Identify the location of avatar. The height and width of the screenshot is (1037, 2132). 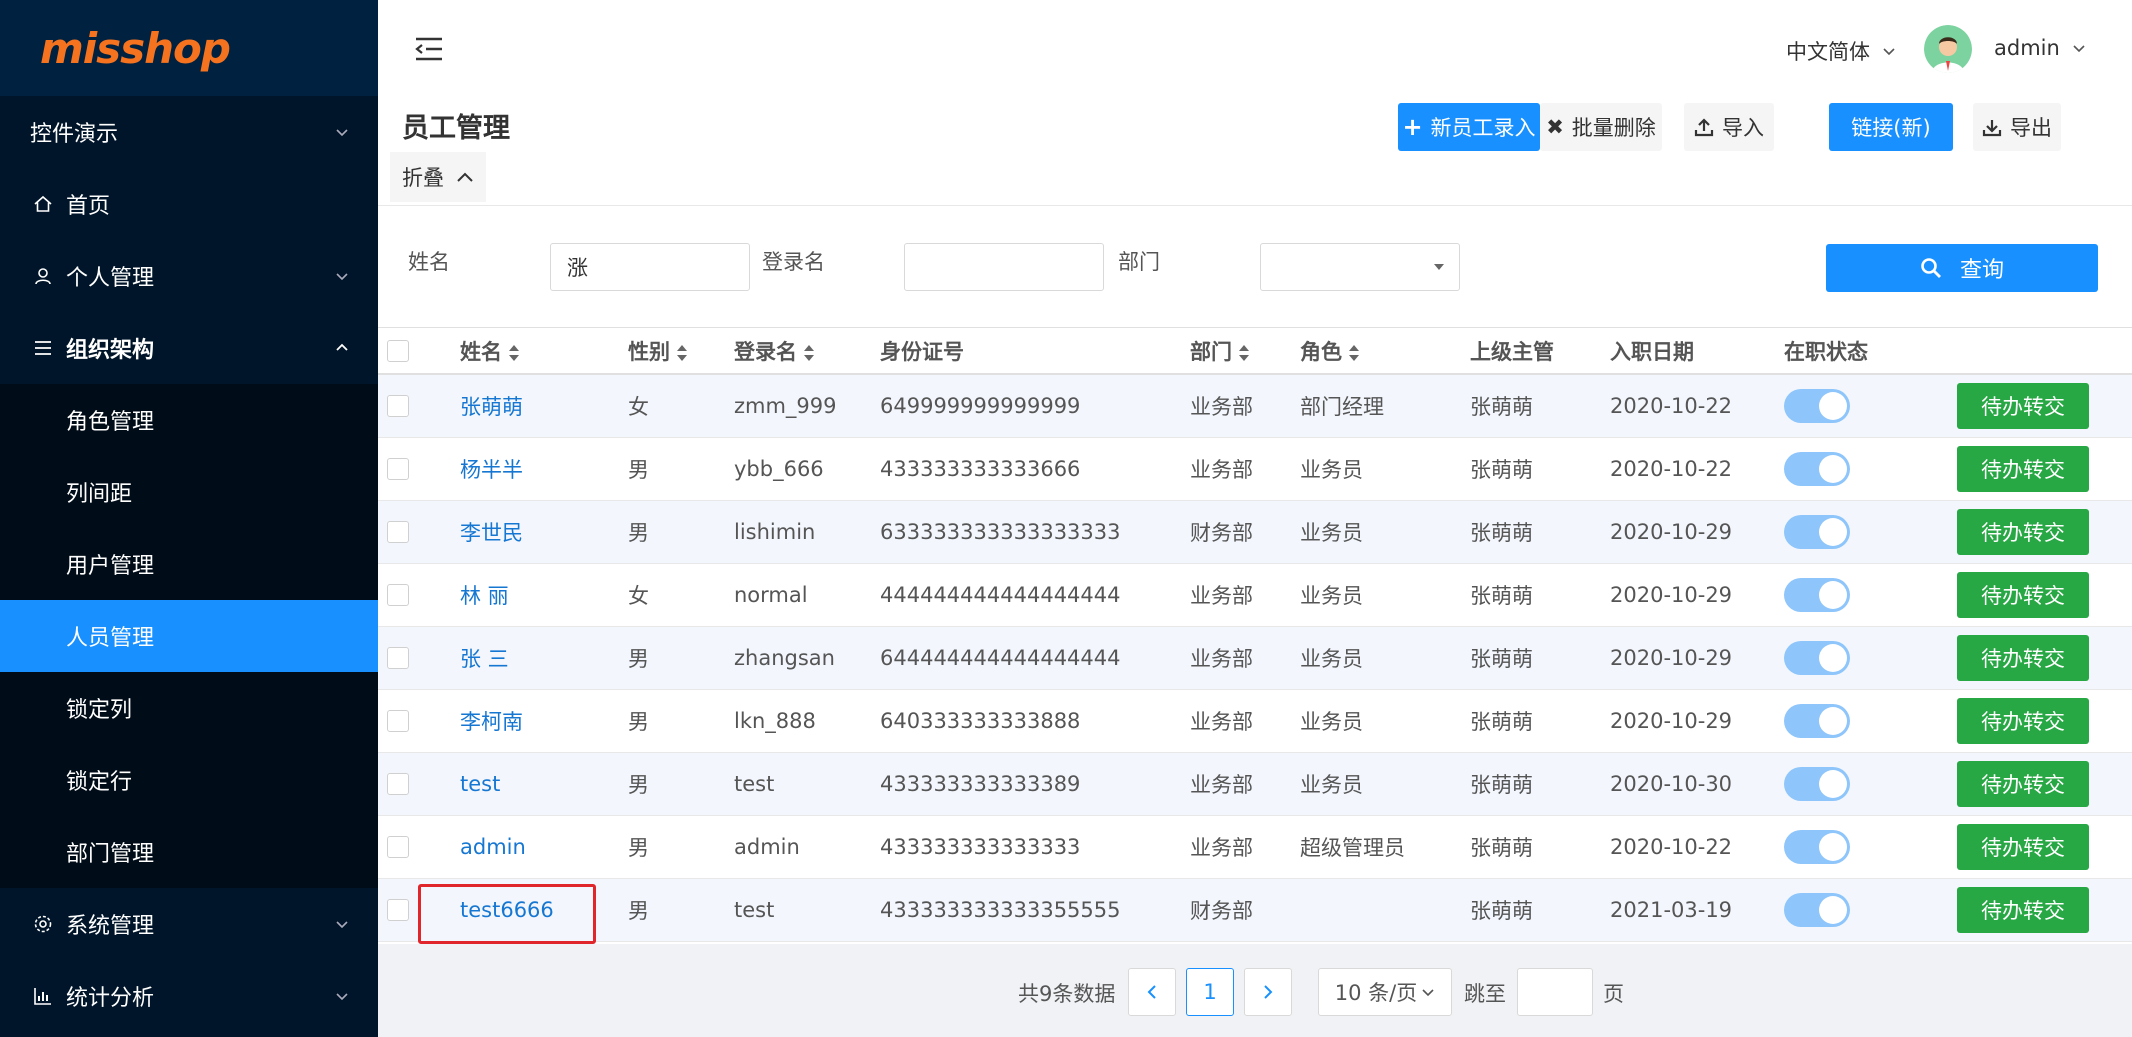
(1948, 49).